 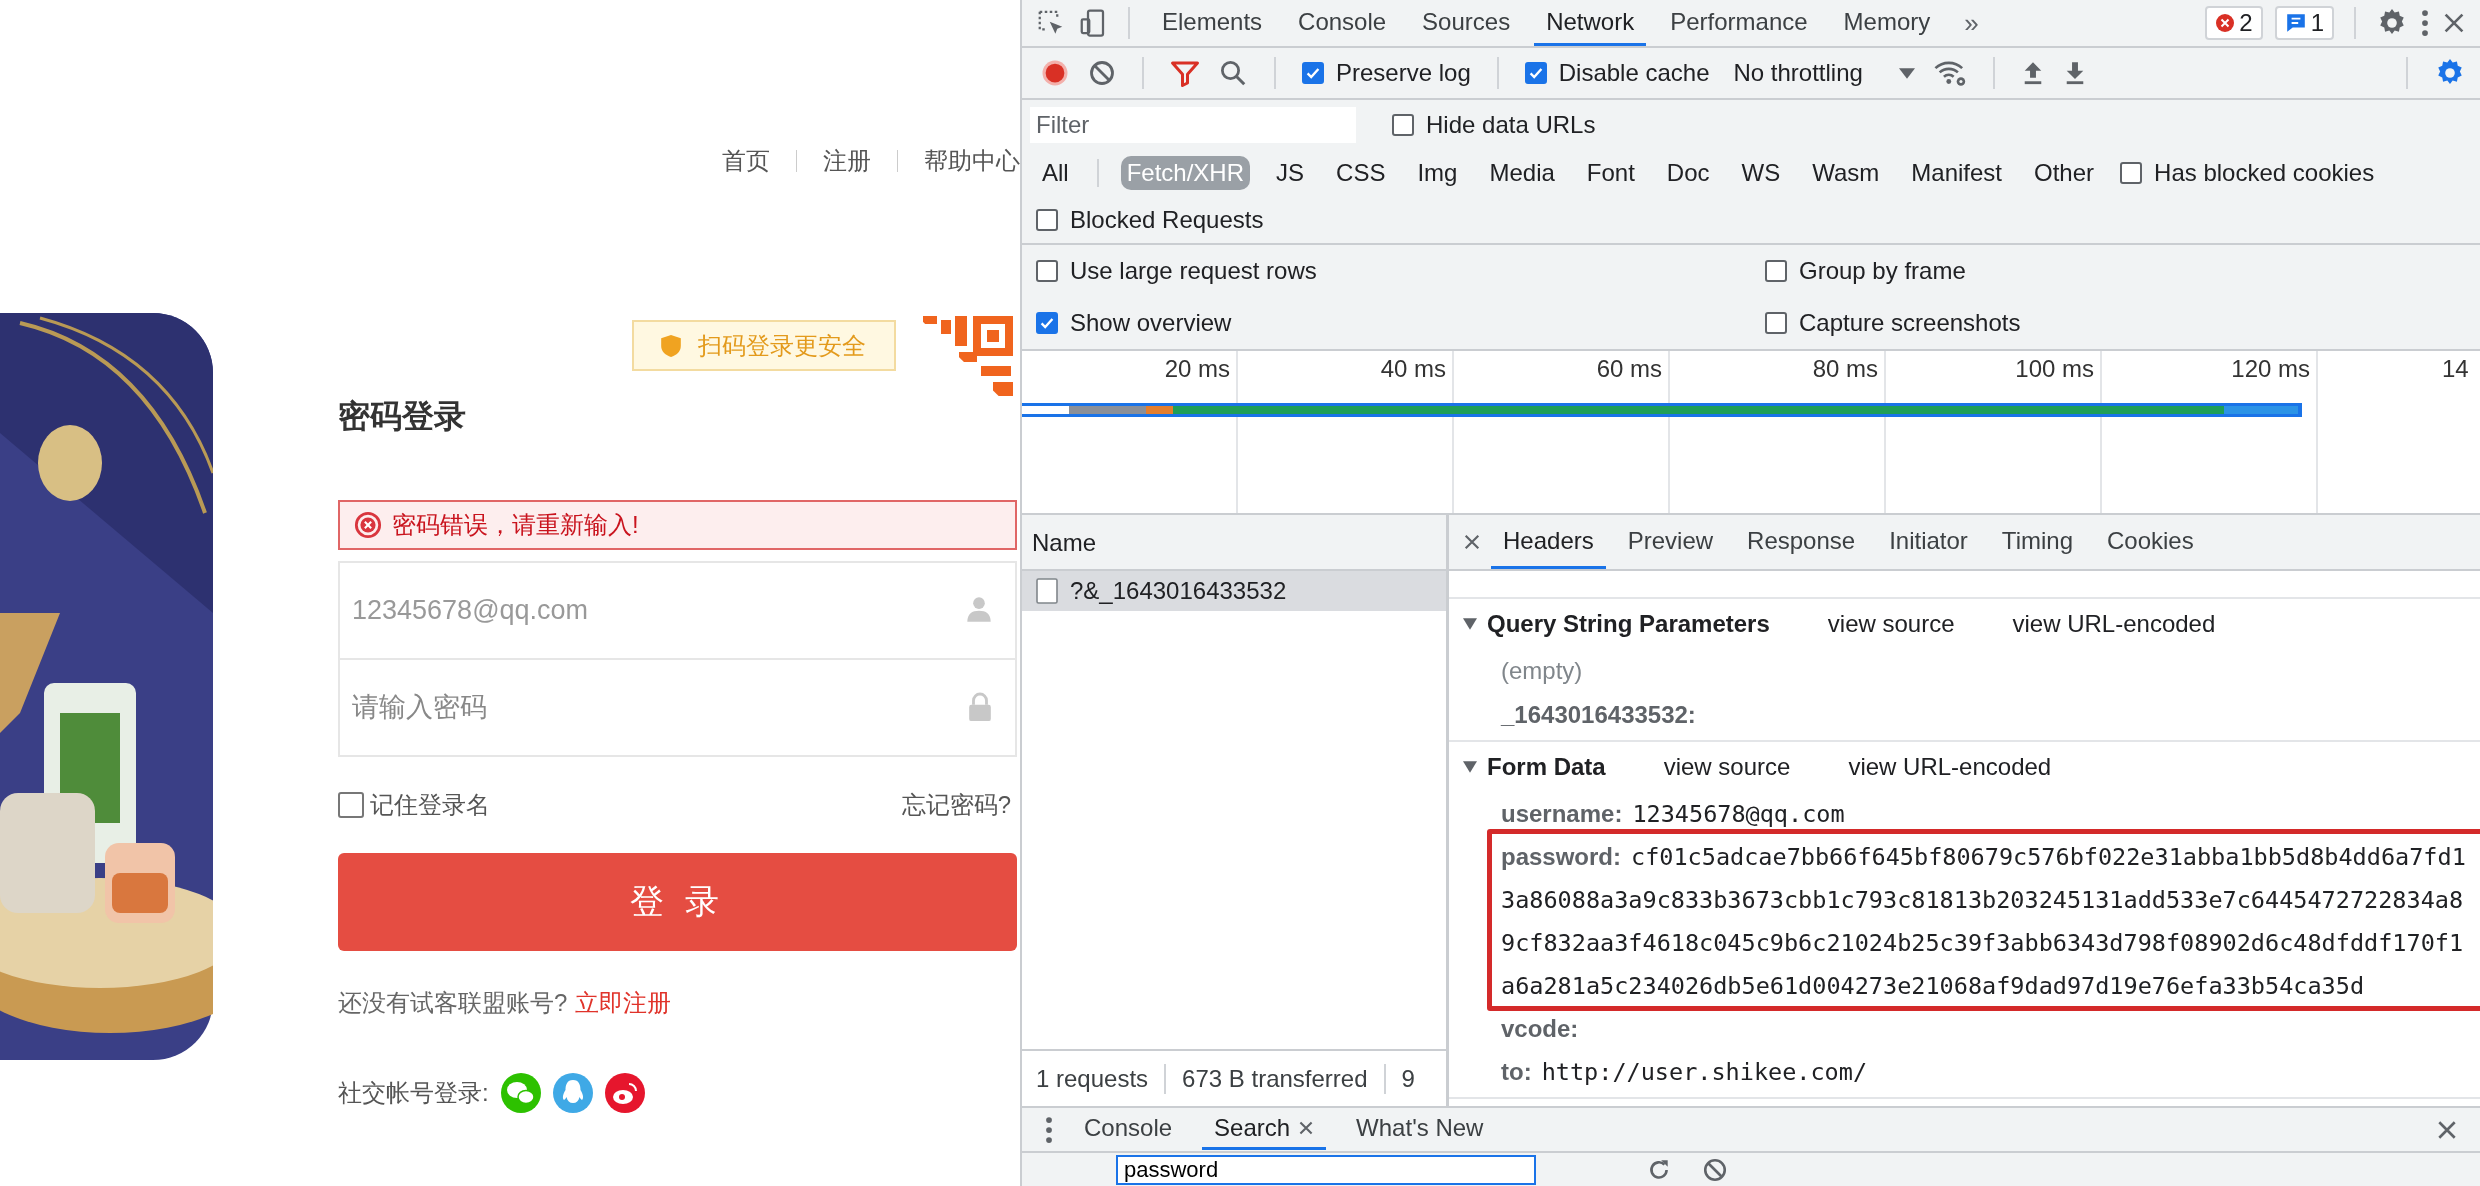 What do you see at coordinates (1542, 671) in the screenshot?
I see `empty-note: (empty)` at bounding box center [1542, 671].